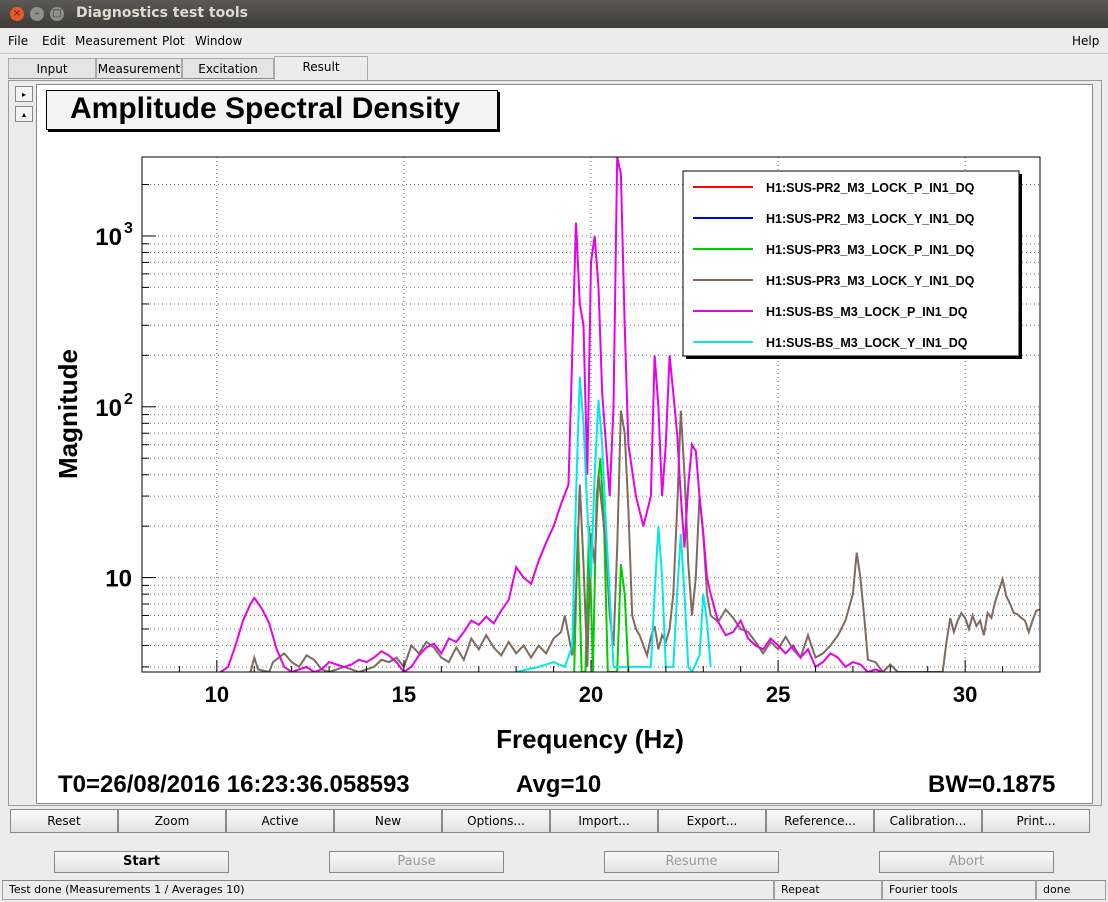  I want to click on menu-plot: Plot, so click(173, 41).